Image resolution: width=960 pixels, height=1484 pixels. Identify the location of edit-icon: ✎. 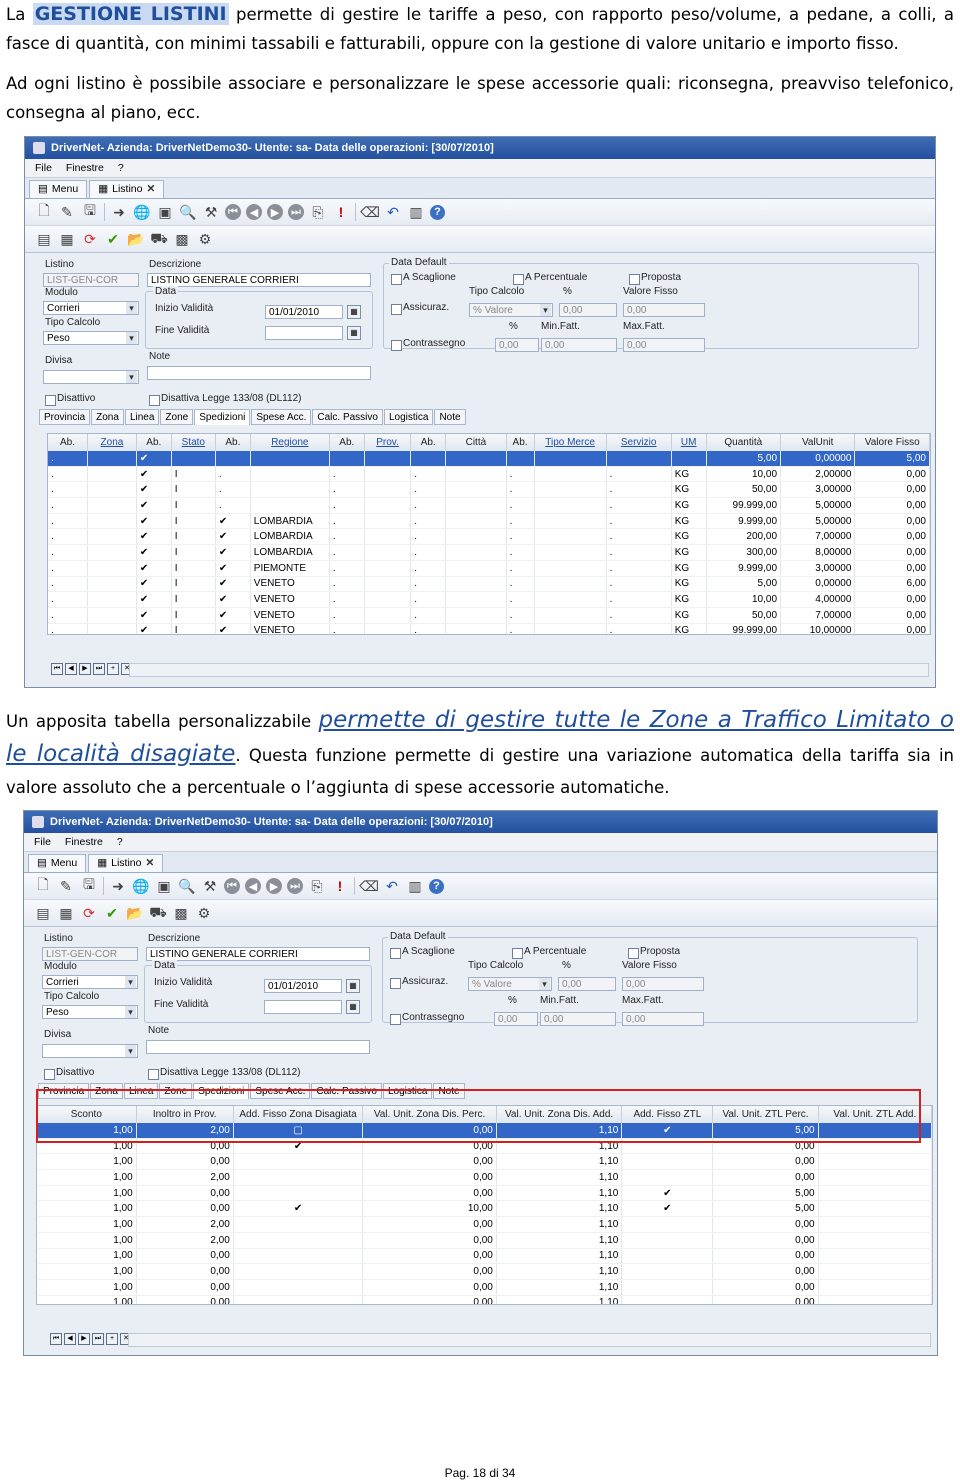
(67, 212).